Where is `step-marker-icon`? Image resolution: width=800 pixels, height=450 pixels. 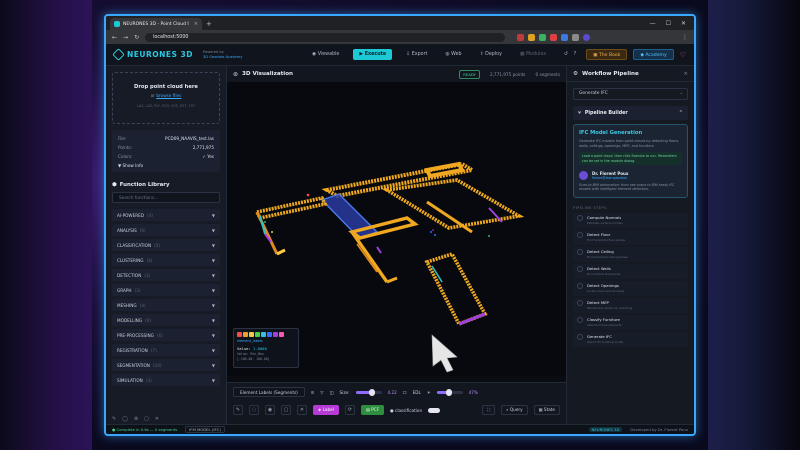 step-marker-icon is located at coordinates (580, 285).